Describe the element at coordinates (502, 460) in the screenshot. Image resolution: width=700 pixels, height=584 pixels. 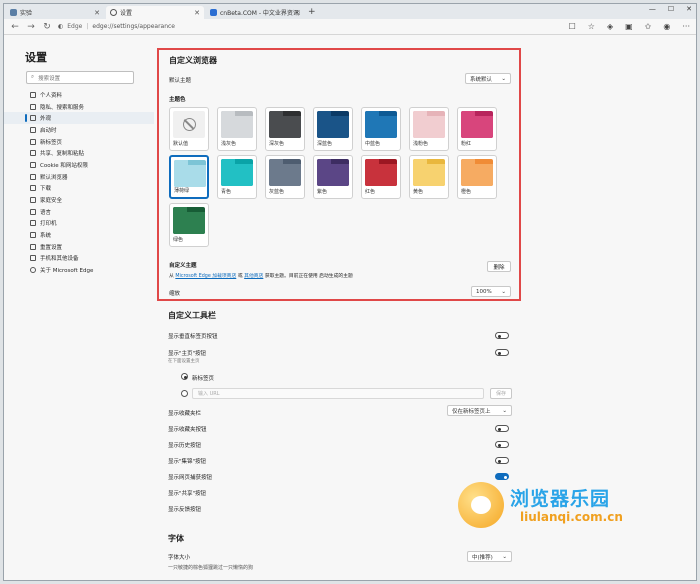
I see `collections-button-toggle` at that location.